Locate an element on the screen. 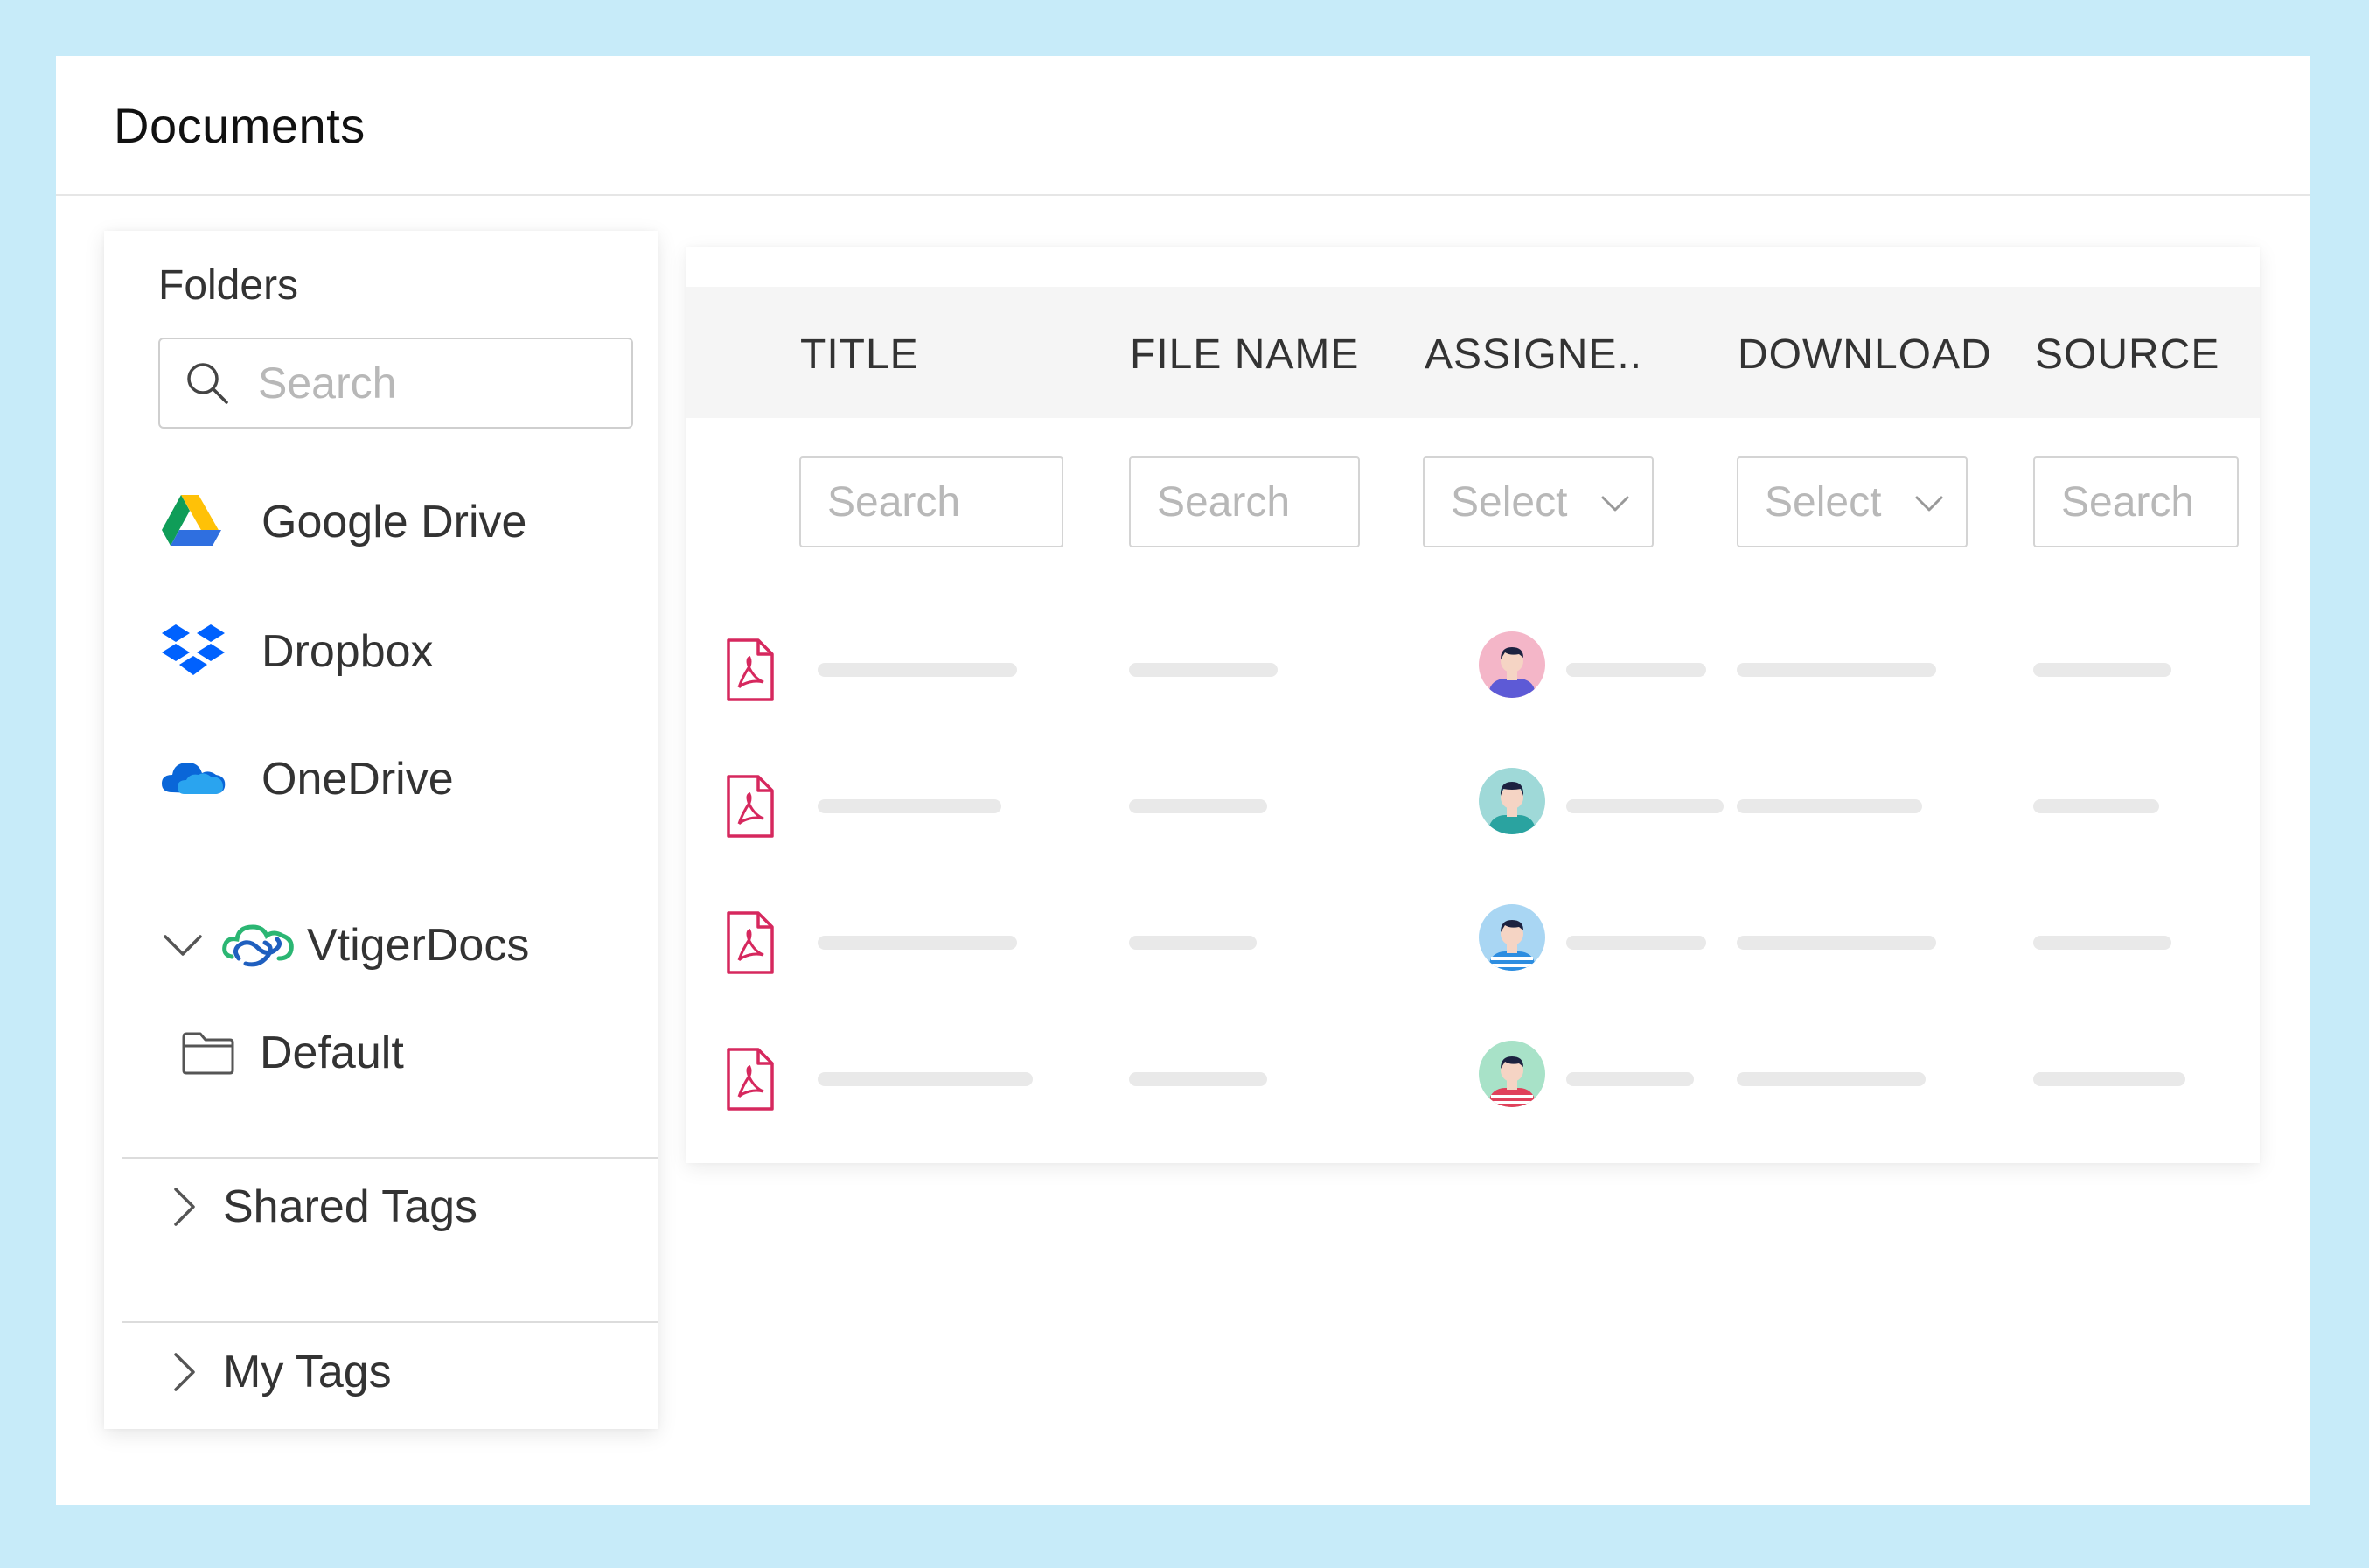 This screenshot has width=2369, height=1568. column-header-file-name: FILE NAME is located at coordinates (1245, 355).